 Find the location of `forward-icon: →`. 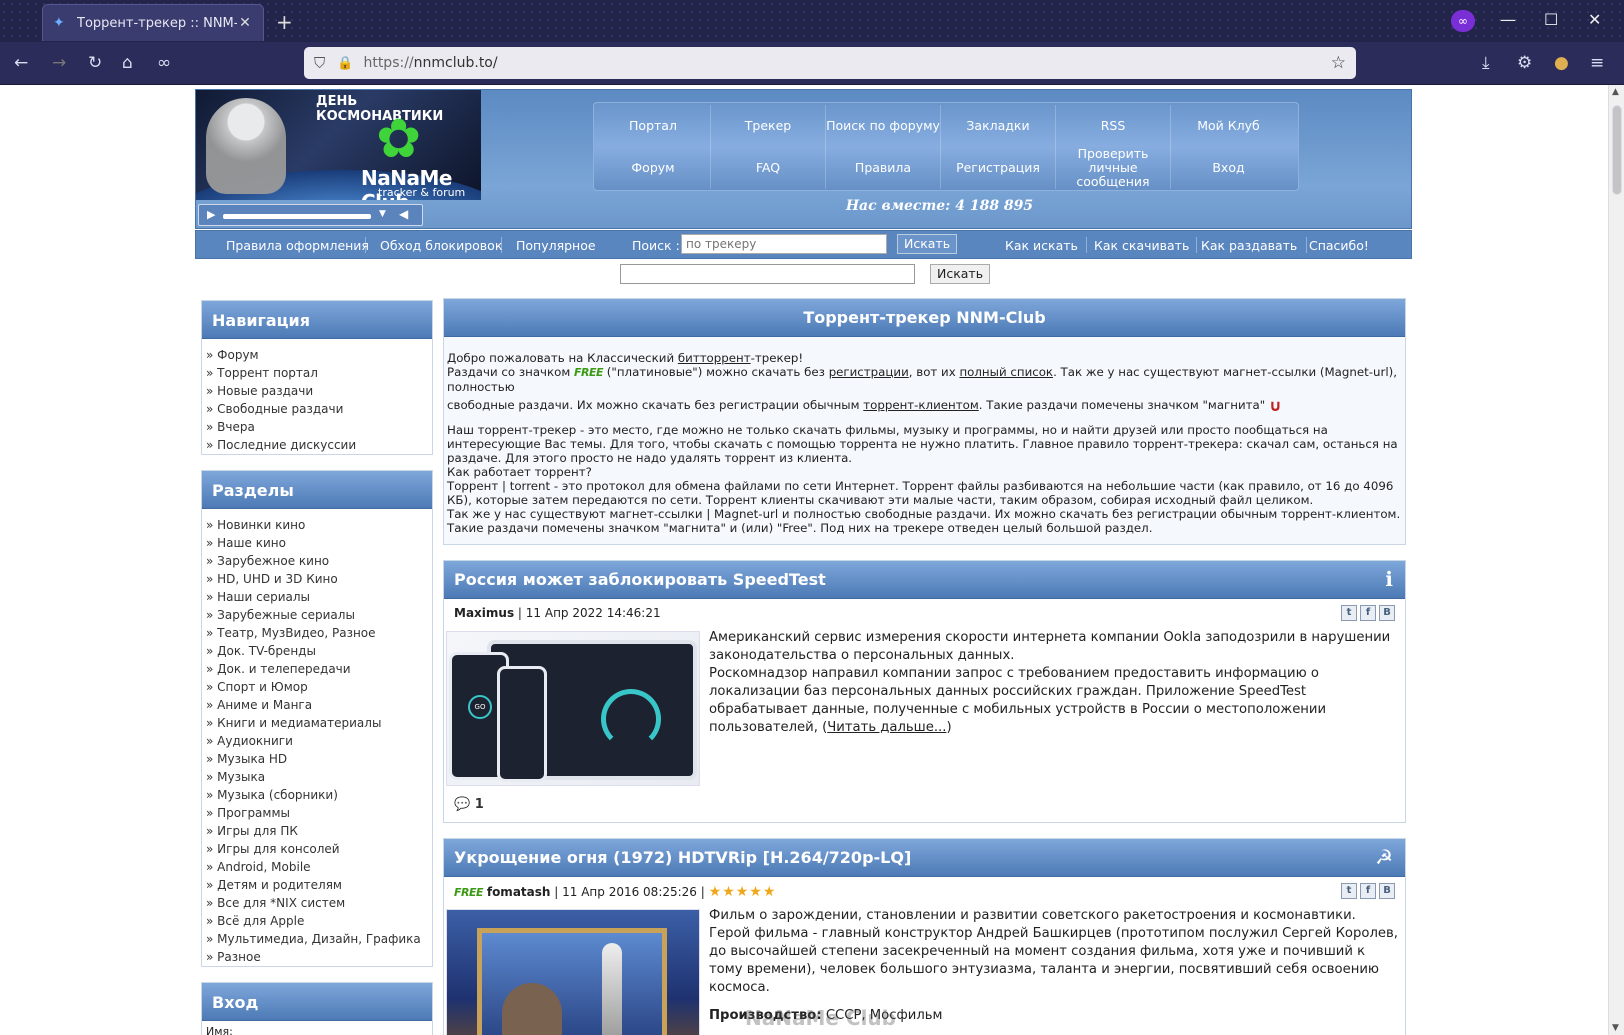

forward-icon: → is located at coordinates (59, 63).